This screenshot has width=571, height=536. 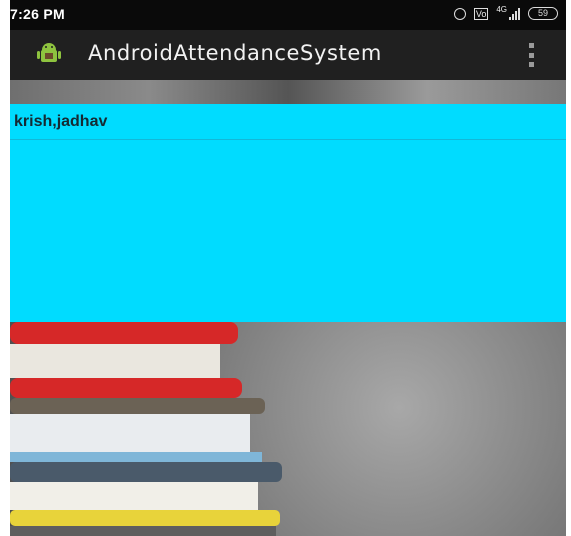 What do you see at coordinates (38, 14) in the screenshot?
I see `status-time: 7:26 PM` at bounding box center [38, 14].